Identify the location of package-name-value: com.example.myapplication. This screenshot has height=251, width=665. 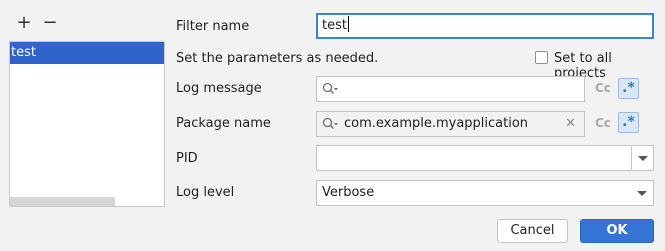
(436, 123).